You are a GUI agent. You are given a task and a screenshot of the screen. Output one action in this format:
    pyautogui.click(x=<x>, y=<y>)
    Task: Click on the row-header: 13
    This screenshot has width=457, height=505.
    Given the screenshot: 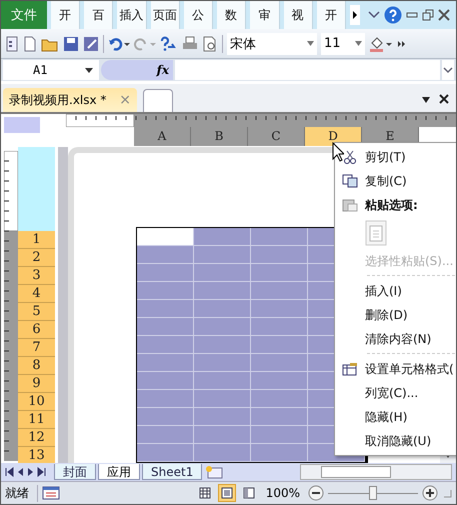 What is the action you would take?
    pyautogui.click(x=36, y=455)
    